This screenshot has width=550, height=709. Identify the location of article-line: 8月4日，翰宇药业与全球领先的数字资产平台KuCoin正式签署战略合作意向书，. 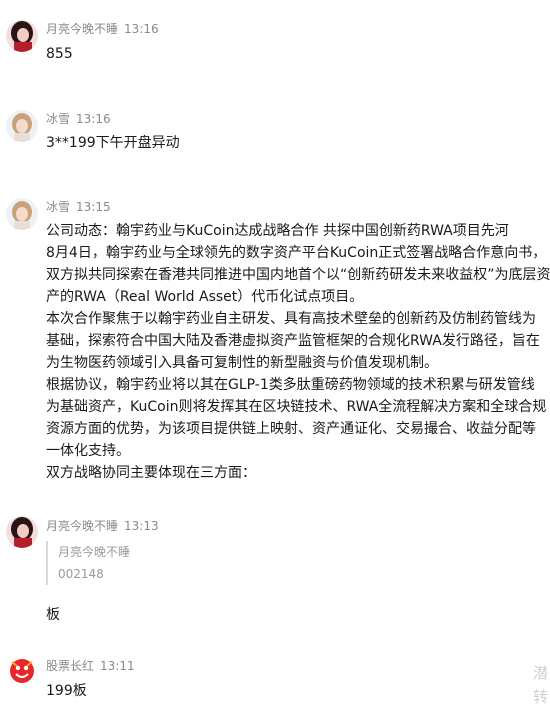
(296, 253).